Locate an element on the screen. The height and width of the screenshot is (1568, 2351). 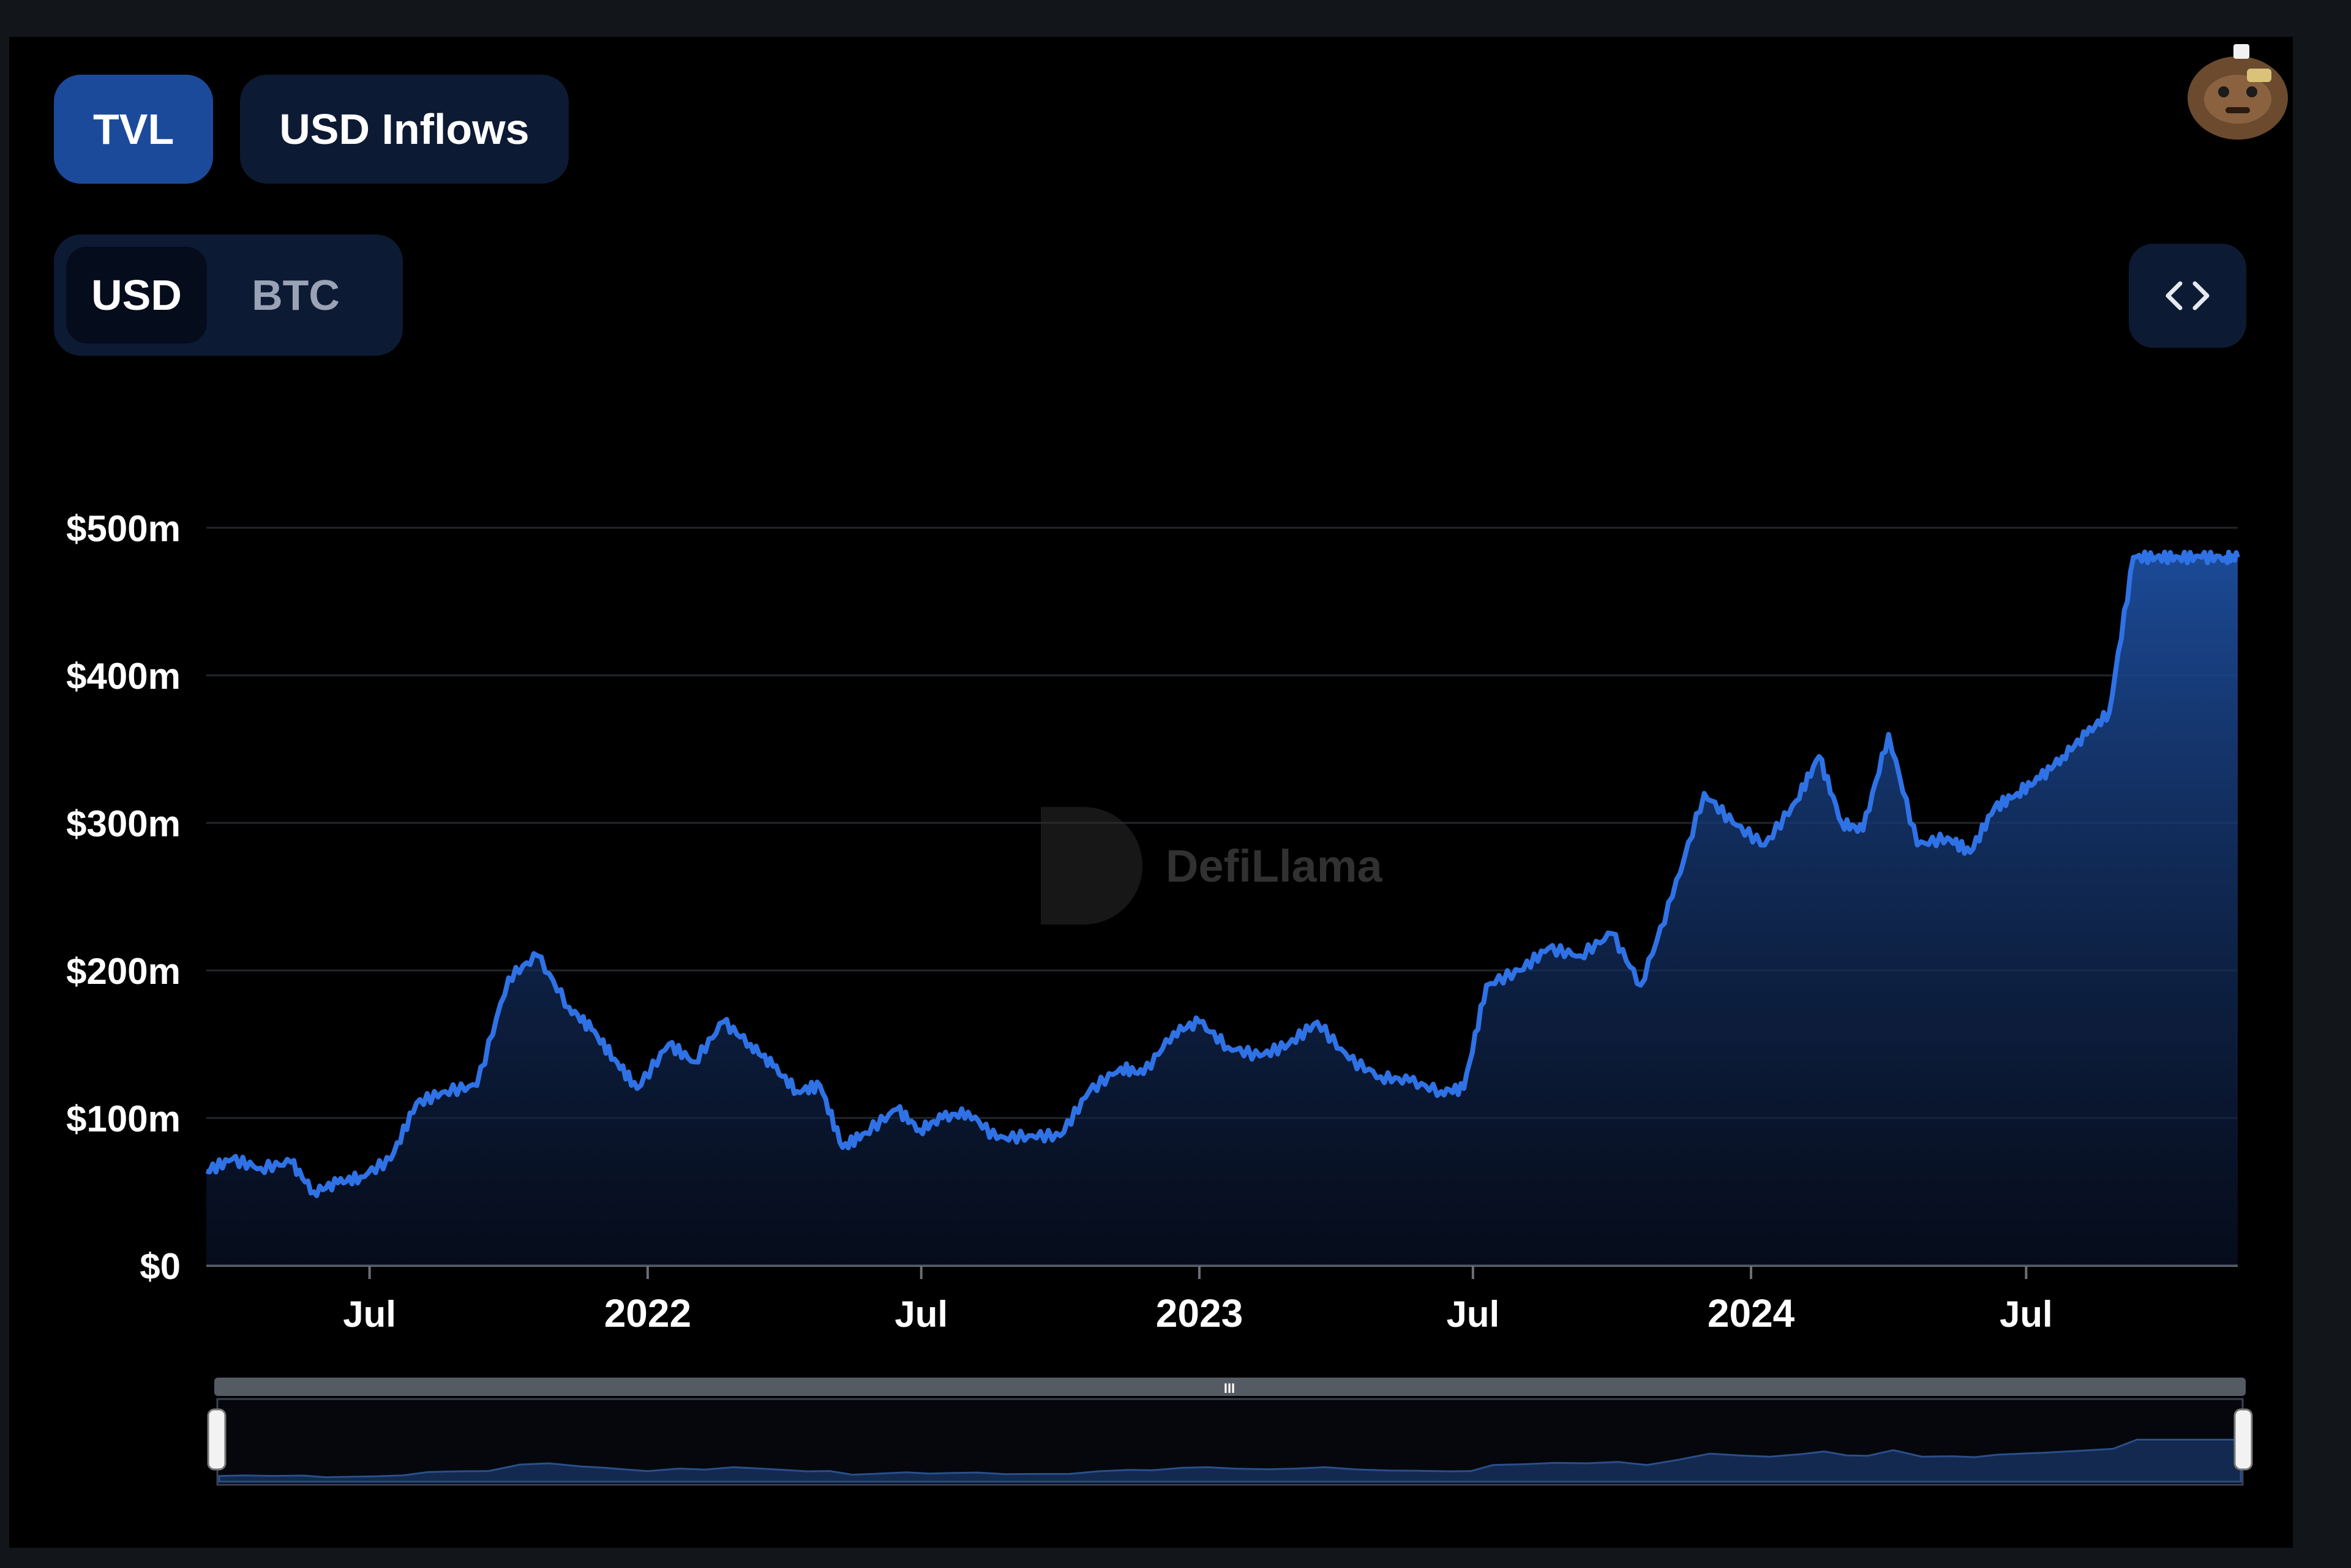
embed-button is located at coordinates (2187, 296).